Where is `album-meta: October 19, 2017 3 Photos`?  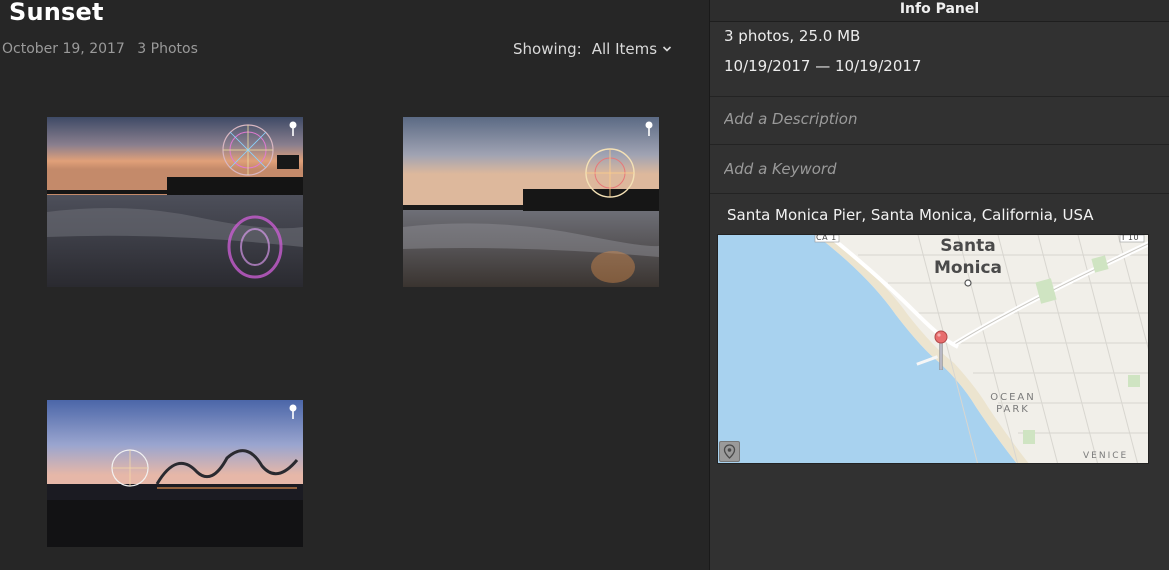 album-meta: October 19, 2017 3 Photos is located at coordinates (100, 49).